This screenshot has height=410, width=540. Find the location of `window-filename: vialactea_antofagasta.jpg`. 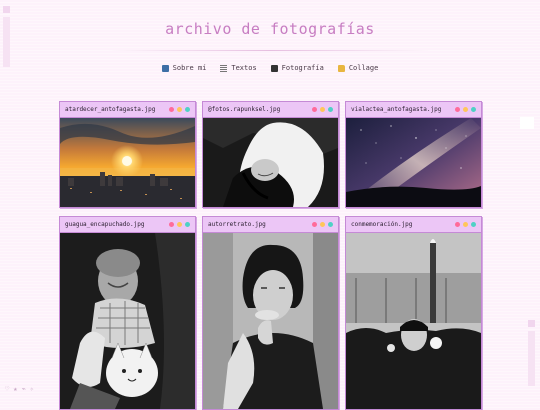

window-filename: vialactea_antofagasta.jpg is located at coordinates (396, 109).